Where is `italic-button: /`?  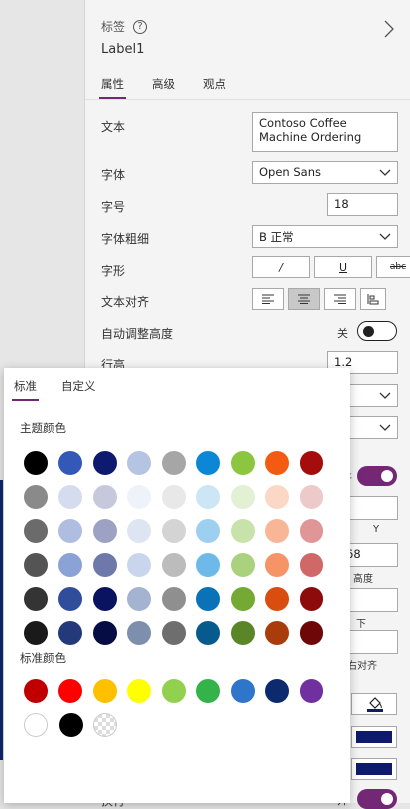
italic-button: / is located at coordinates (281, 267).